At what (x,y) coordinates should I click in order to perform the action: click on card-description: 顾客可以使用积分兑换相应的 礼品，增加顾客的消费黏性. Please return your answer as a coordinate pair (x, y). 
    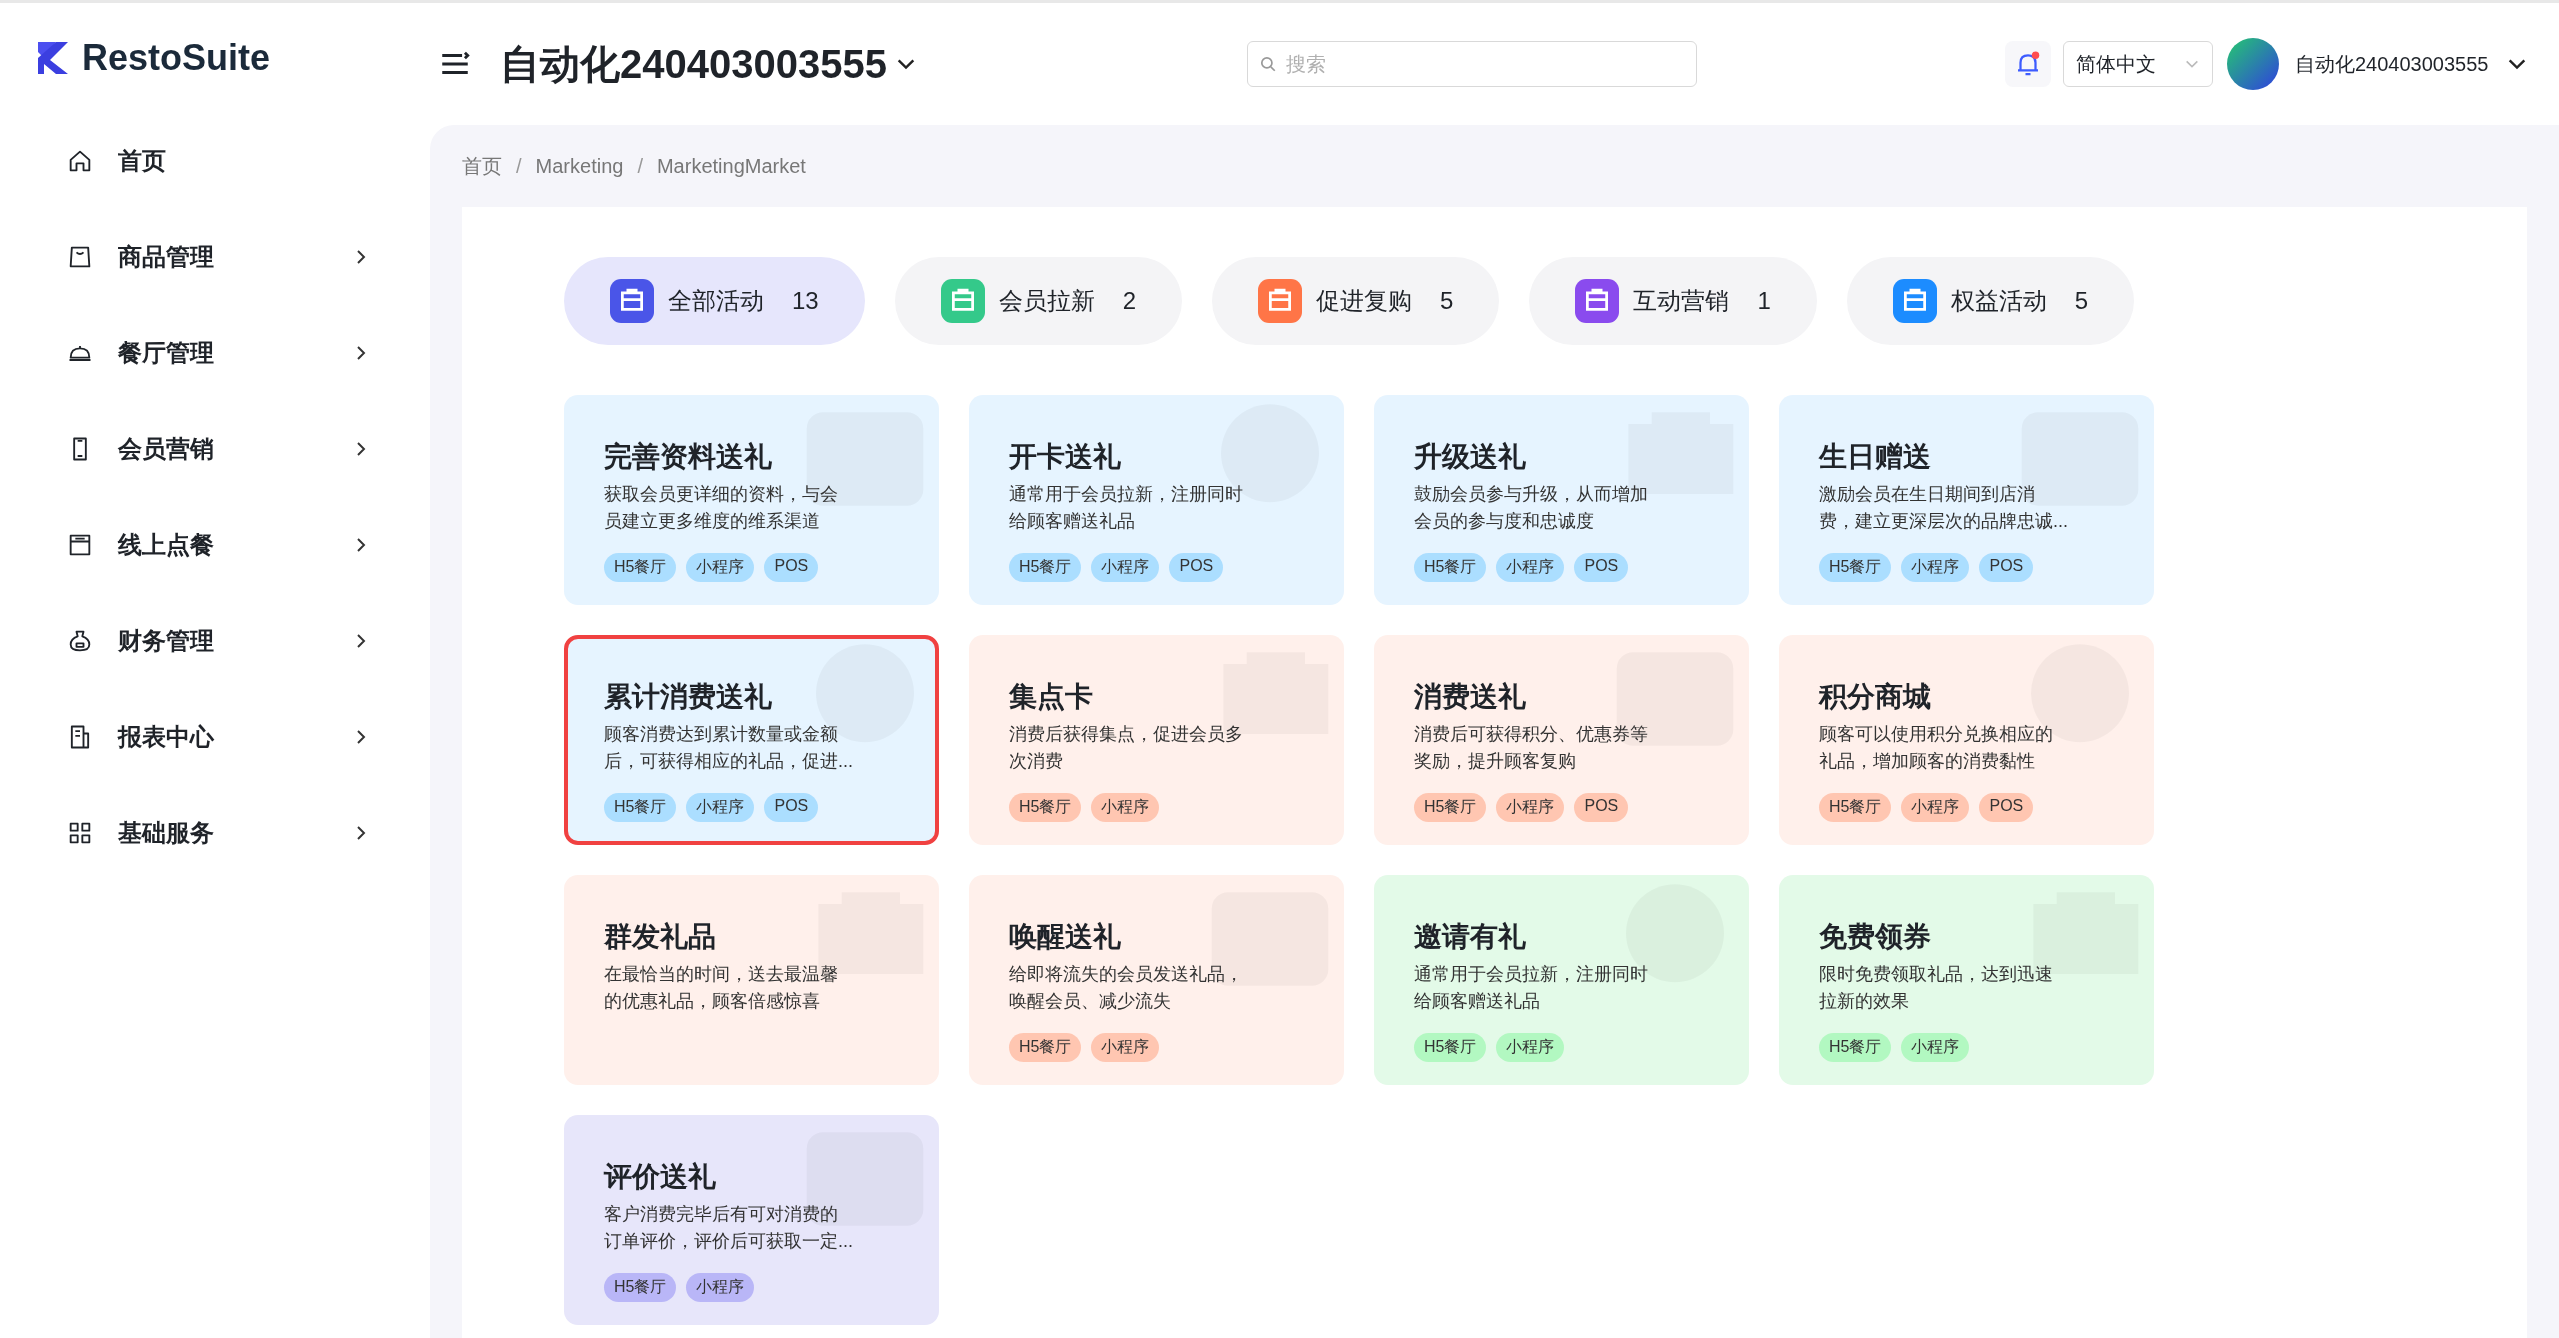
    Looking at the image, I should click on (1936, 748).